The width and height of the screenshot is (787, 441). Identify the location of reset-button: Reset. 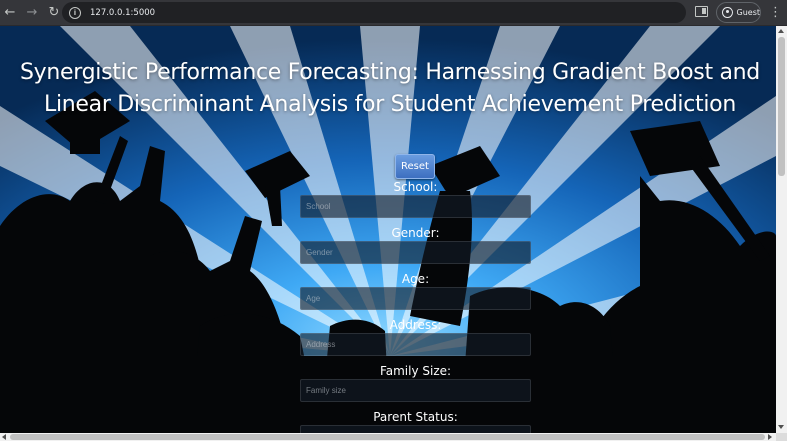
(415, 166).